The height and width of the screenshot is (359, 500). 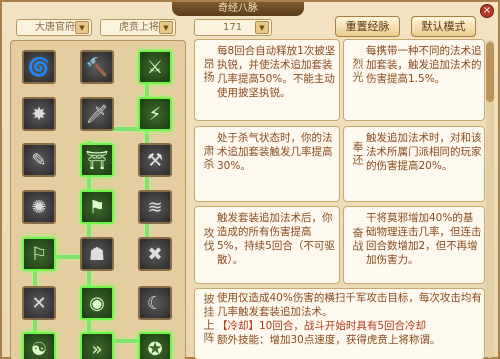 I want to click on meridian-slot: », so click(x=97, y=345).